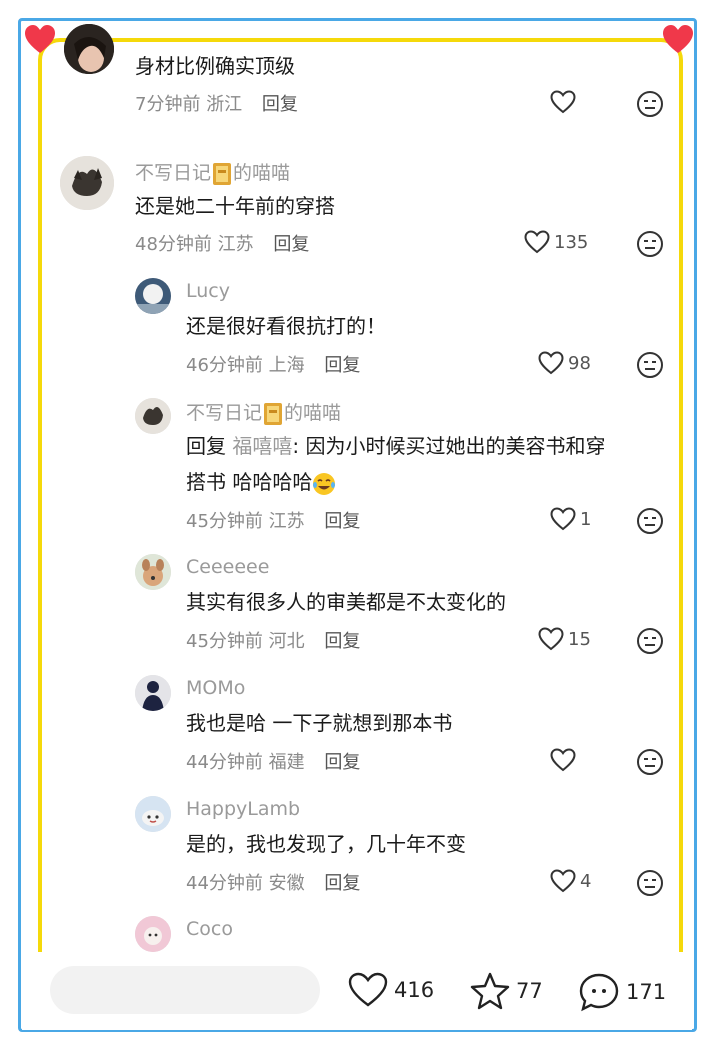 The width and height of the screenshot is (720, 1053). Describe the element at coordinates (261, 482) in the screenshot. I see `reply-text-line2: 搭书 哈哈哈哈` at that location.